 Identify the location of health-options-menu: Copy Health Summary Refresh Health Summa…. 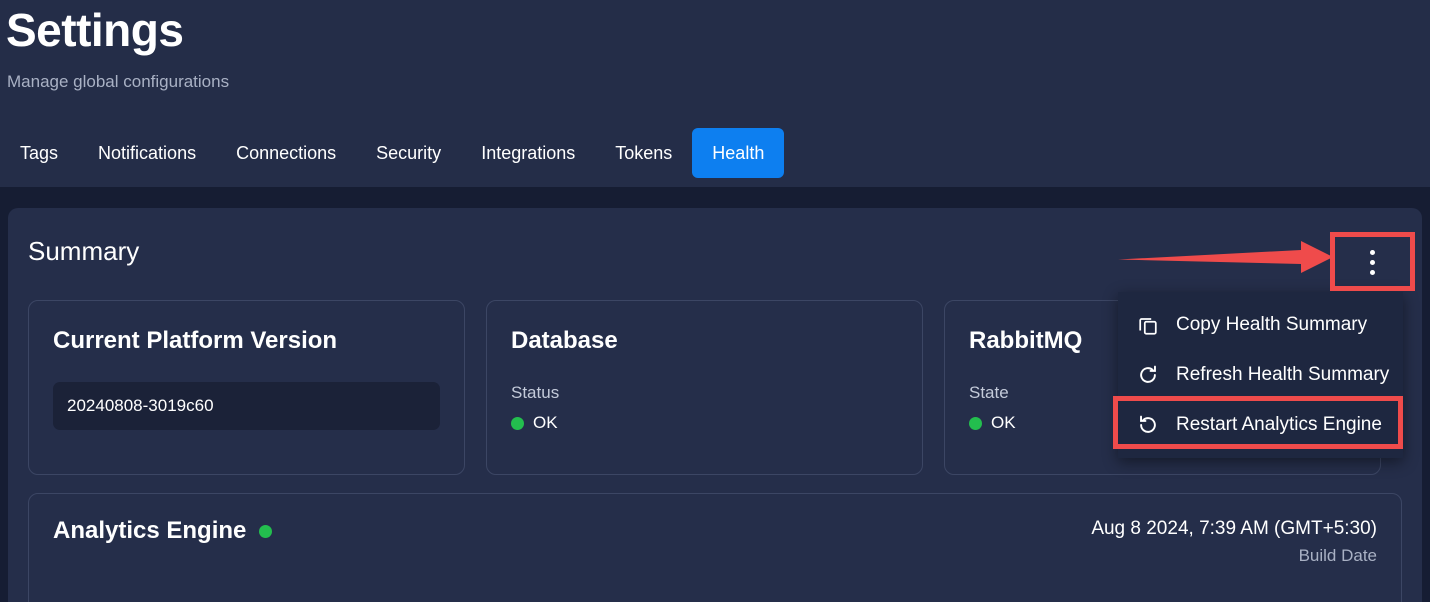
(1260, 375).